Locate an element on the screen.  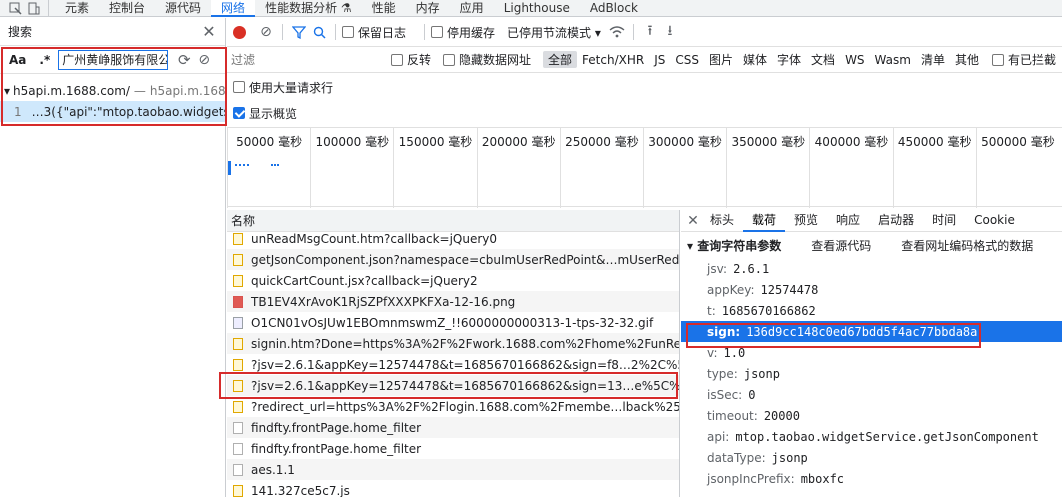
param-value: mboxfc is located at coordinates (822, 478).